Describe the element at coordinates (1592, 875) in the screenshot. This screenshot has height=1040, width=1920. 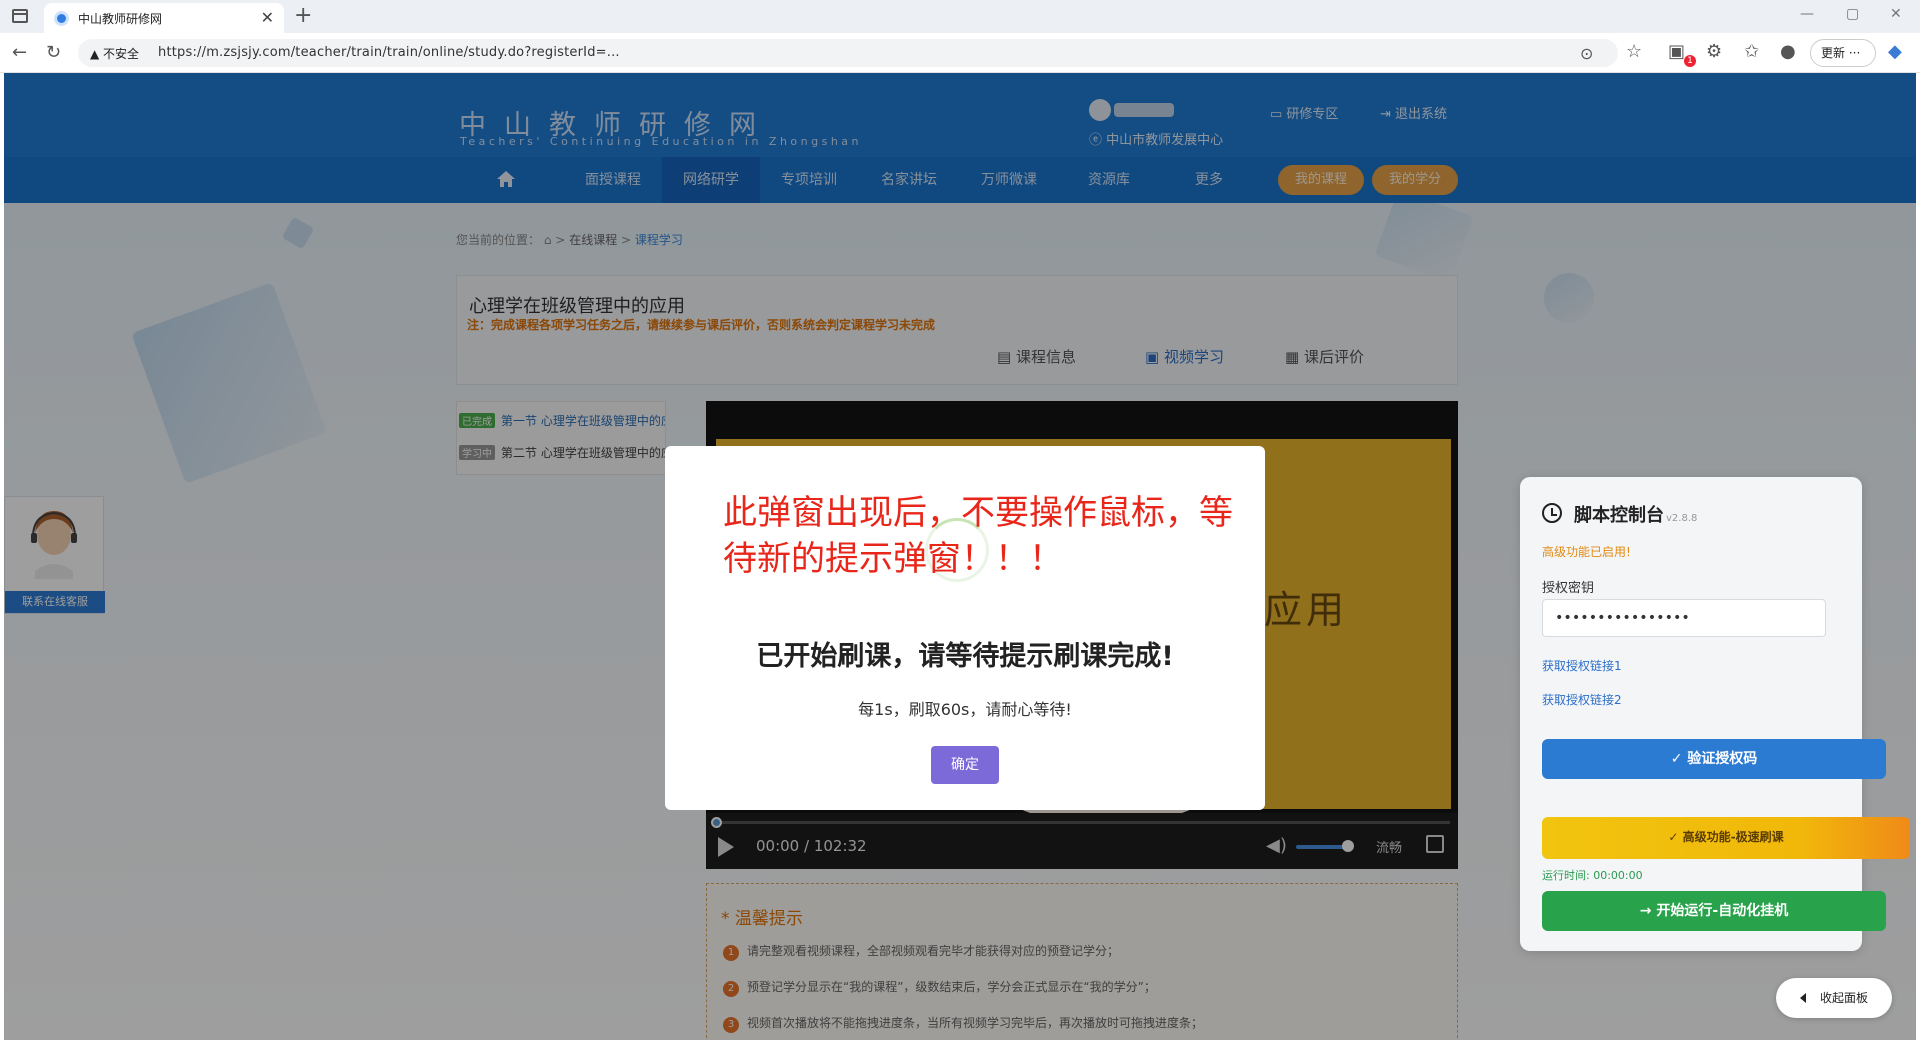
I see `run-time: 运行时间: 00:00:00` at that location.